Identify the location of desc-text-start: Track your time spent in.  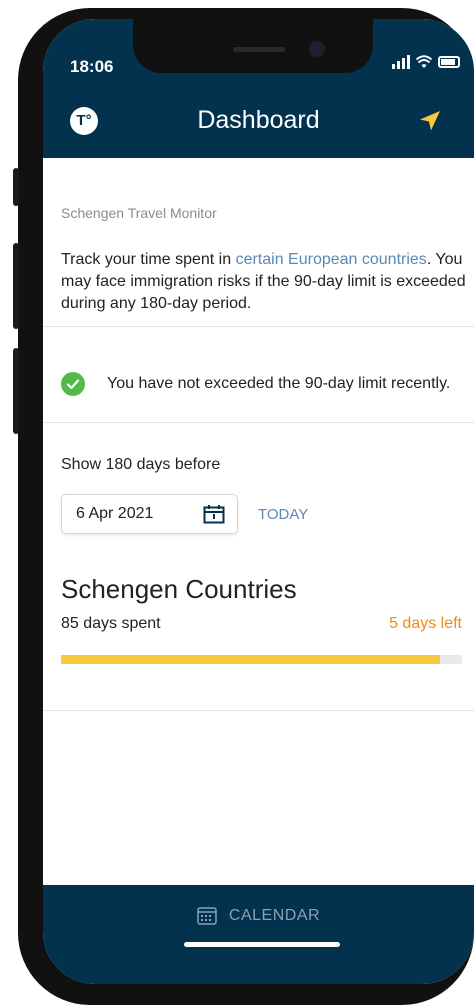
(148, 259).